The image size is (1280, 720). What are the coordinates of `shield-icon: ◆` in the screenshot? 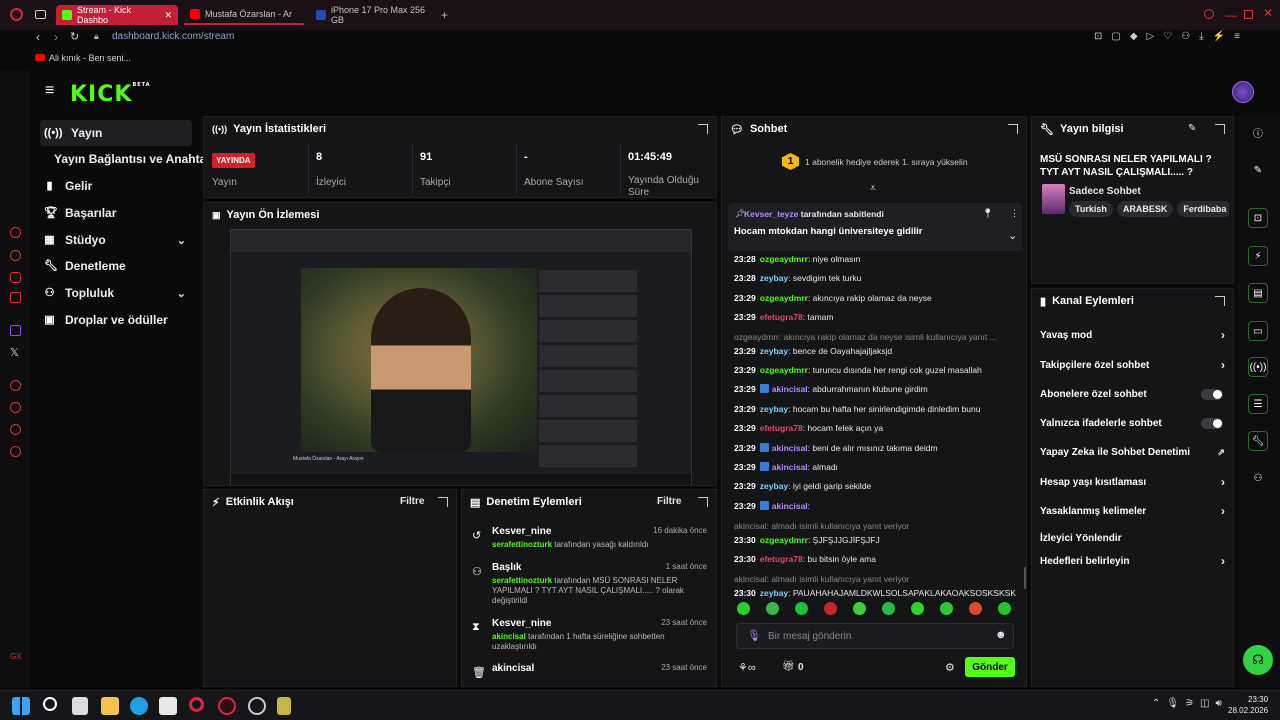 It's located at (1134, 36).